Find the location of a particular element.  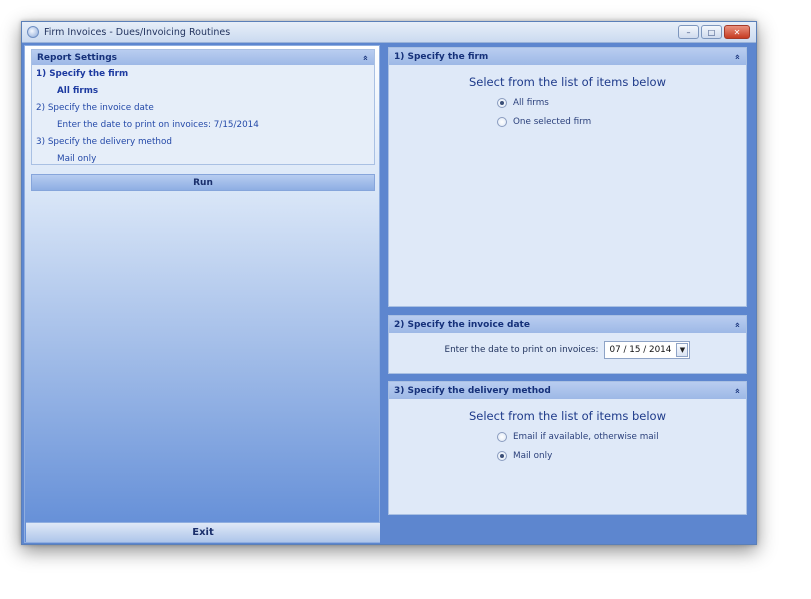

minimize-icon: – is located at coordinates (688, 32).